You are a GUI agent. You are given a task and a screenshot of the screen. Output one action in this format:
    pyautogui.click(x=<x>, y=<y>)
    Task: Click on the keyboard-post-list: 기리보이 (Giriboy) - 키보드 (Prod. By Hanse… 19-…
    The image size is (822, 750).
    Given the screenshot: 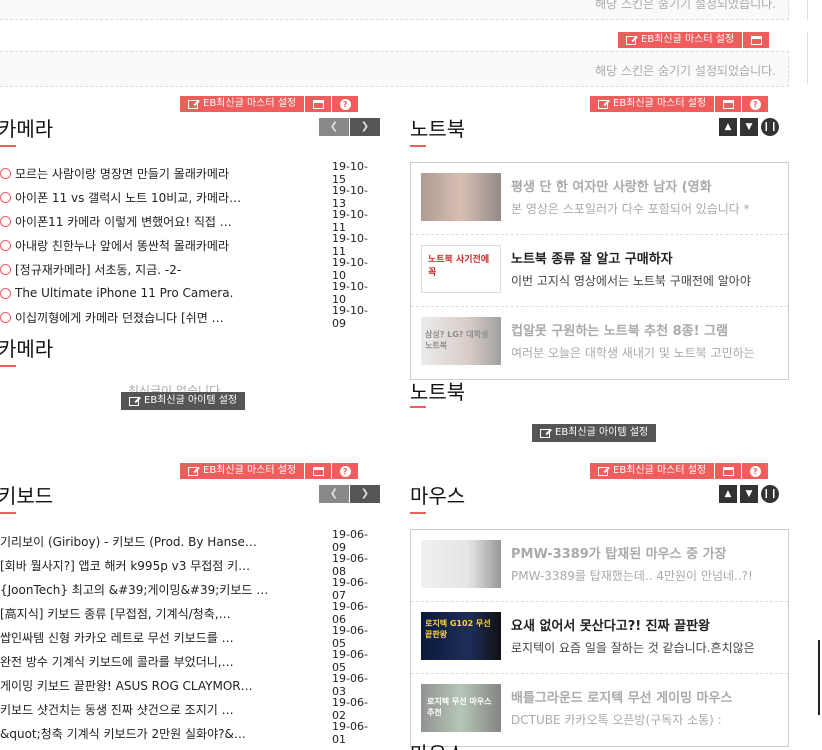 What is the action you would take?
    pyautogui.click(x=190, y=637)
    